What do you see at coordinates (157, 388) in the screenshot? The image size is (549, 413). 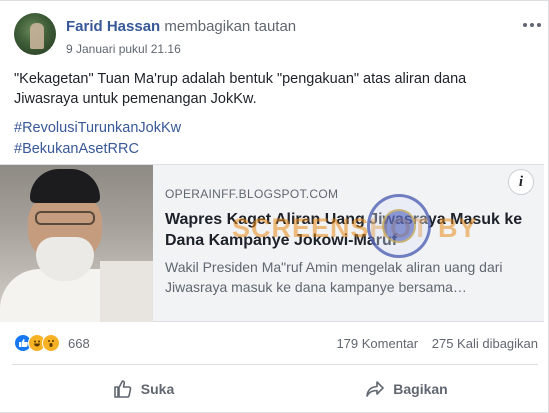 I see `like-label: Suka` at bounding box center [157, 388].